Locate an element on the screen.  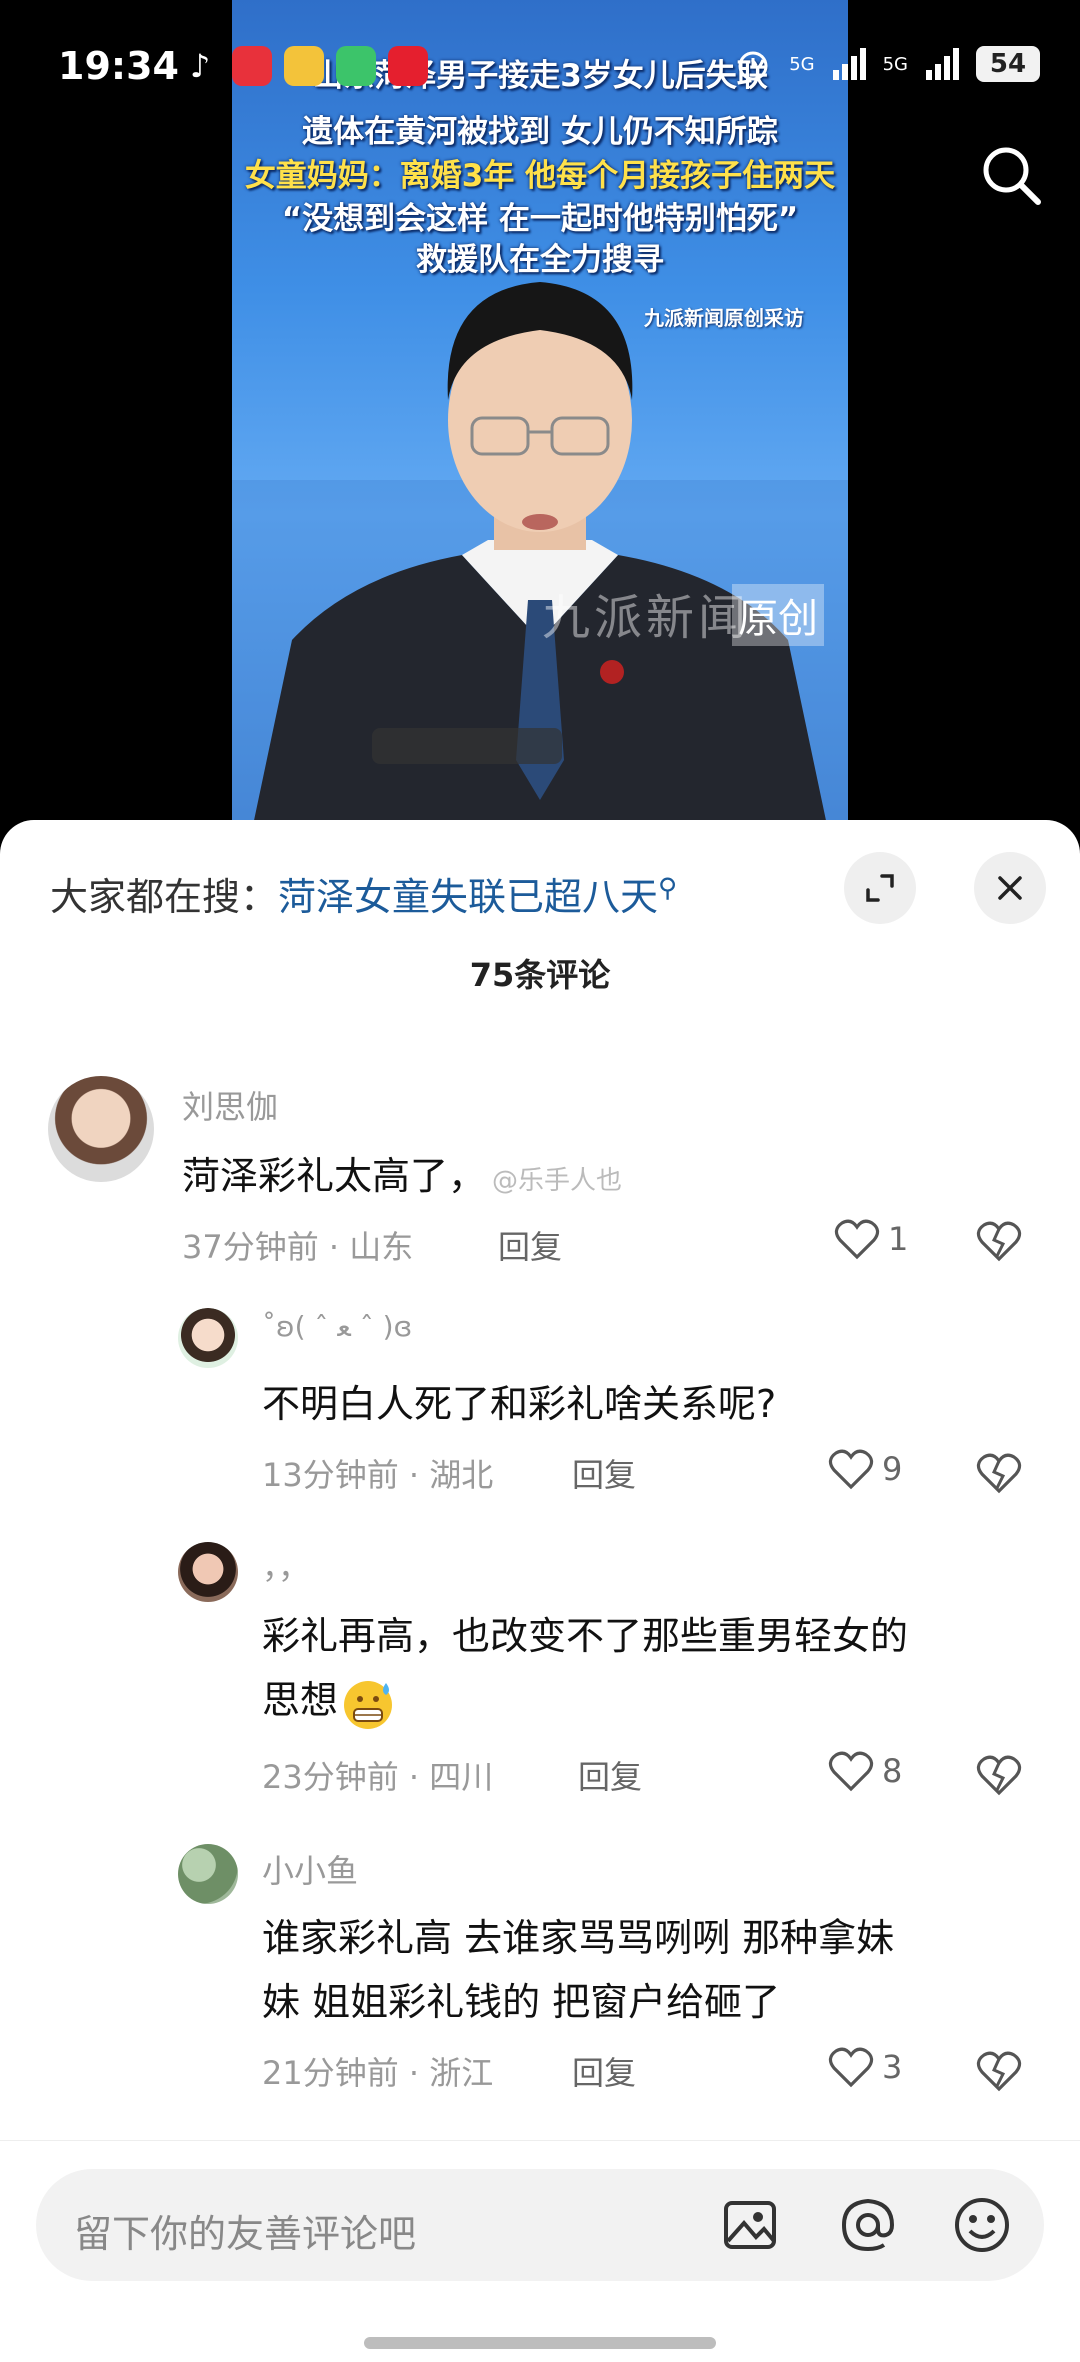
status-bar: 19:34 ♪ 5G 5G 54 is located at coordinates (540, 68).